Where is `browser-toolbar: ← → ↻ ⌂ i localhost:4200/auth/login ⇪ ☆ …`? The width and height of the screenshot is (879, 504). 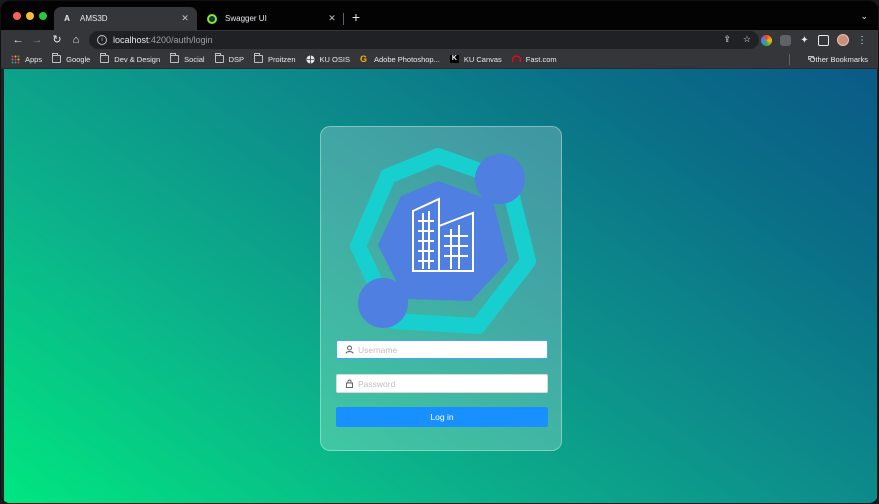 browser-toolbar: ← → ↻ ⌂ i localhost:4200/auth/login ⇪ ☆ … is located at coordinates (439, 40).